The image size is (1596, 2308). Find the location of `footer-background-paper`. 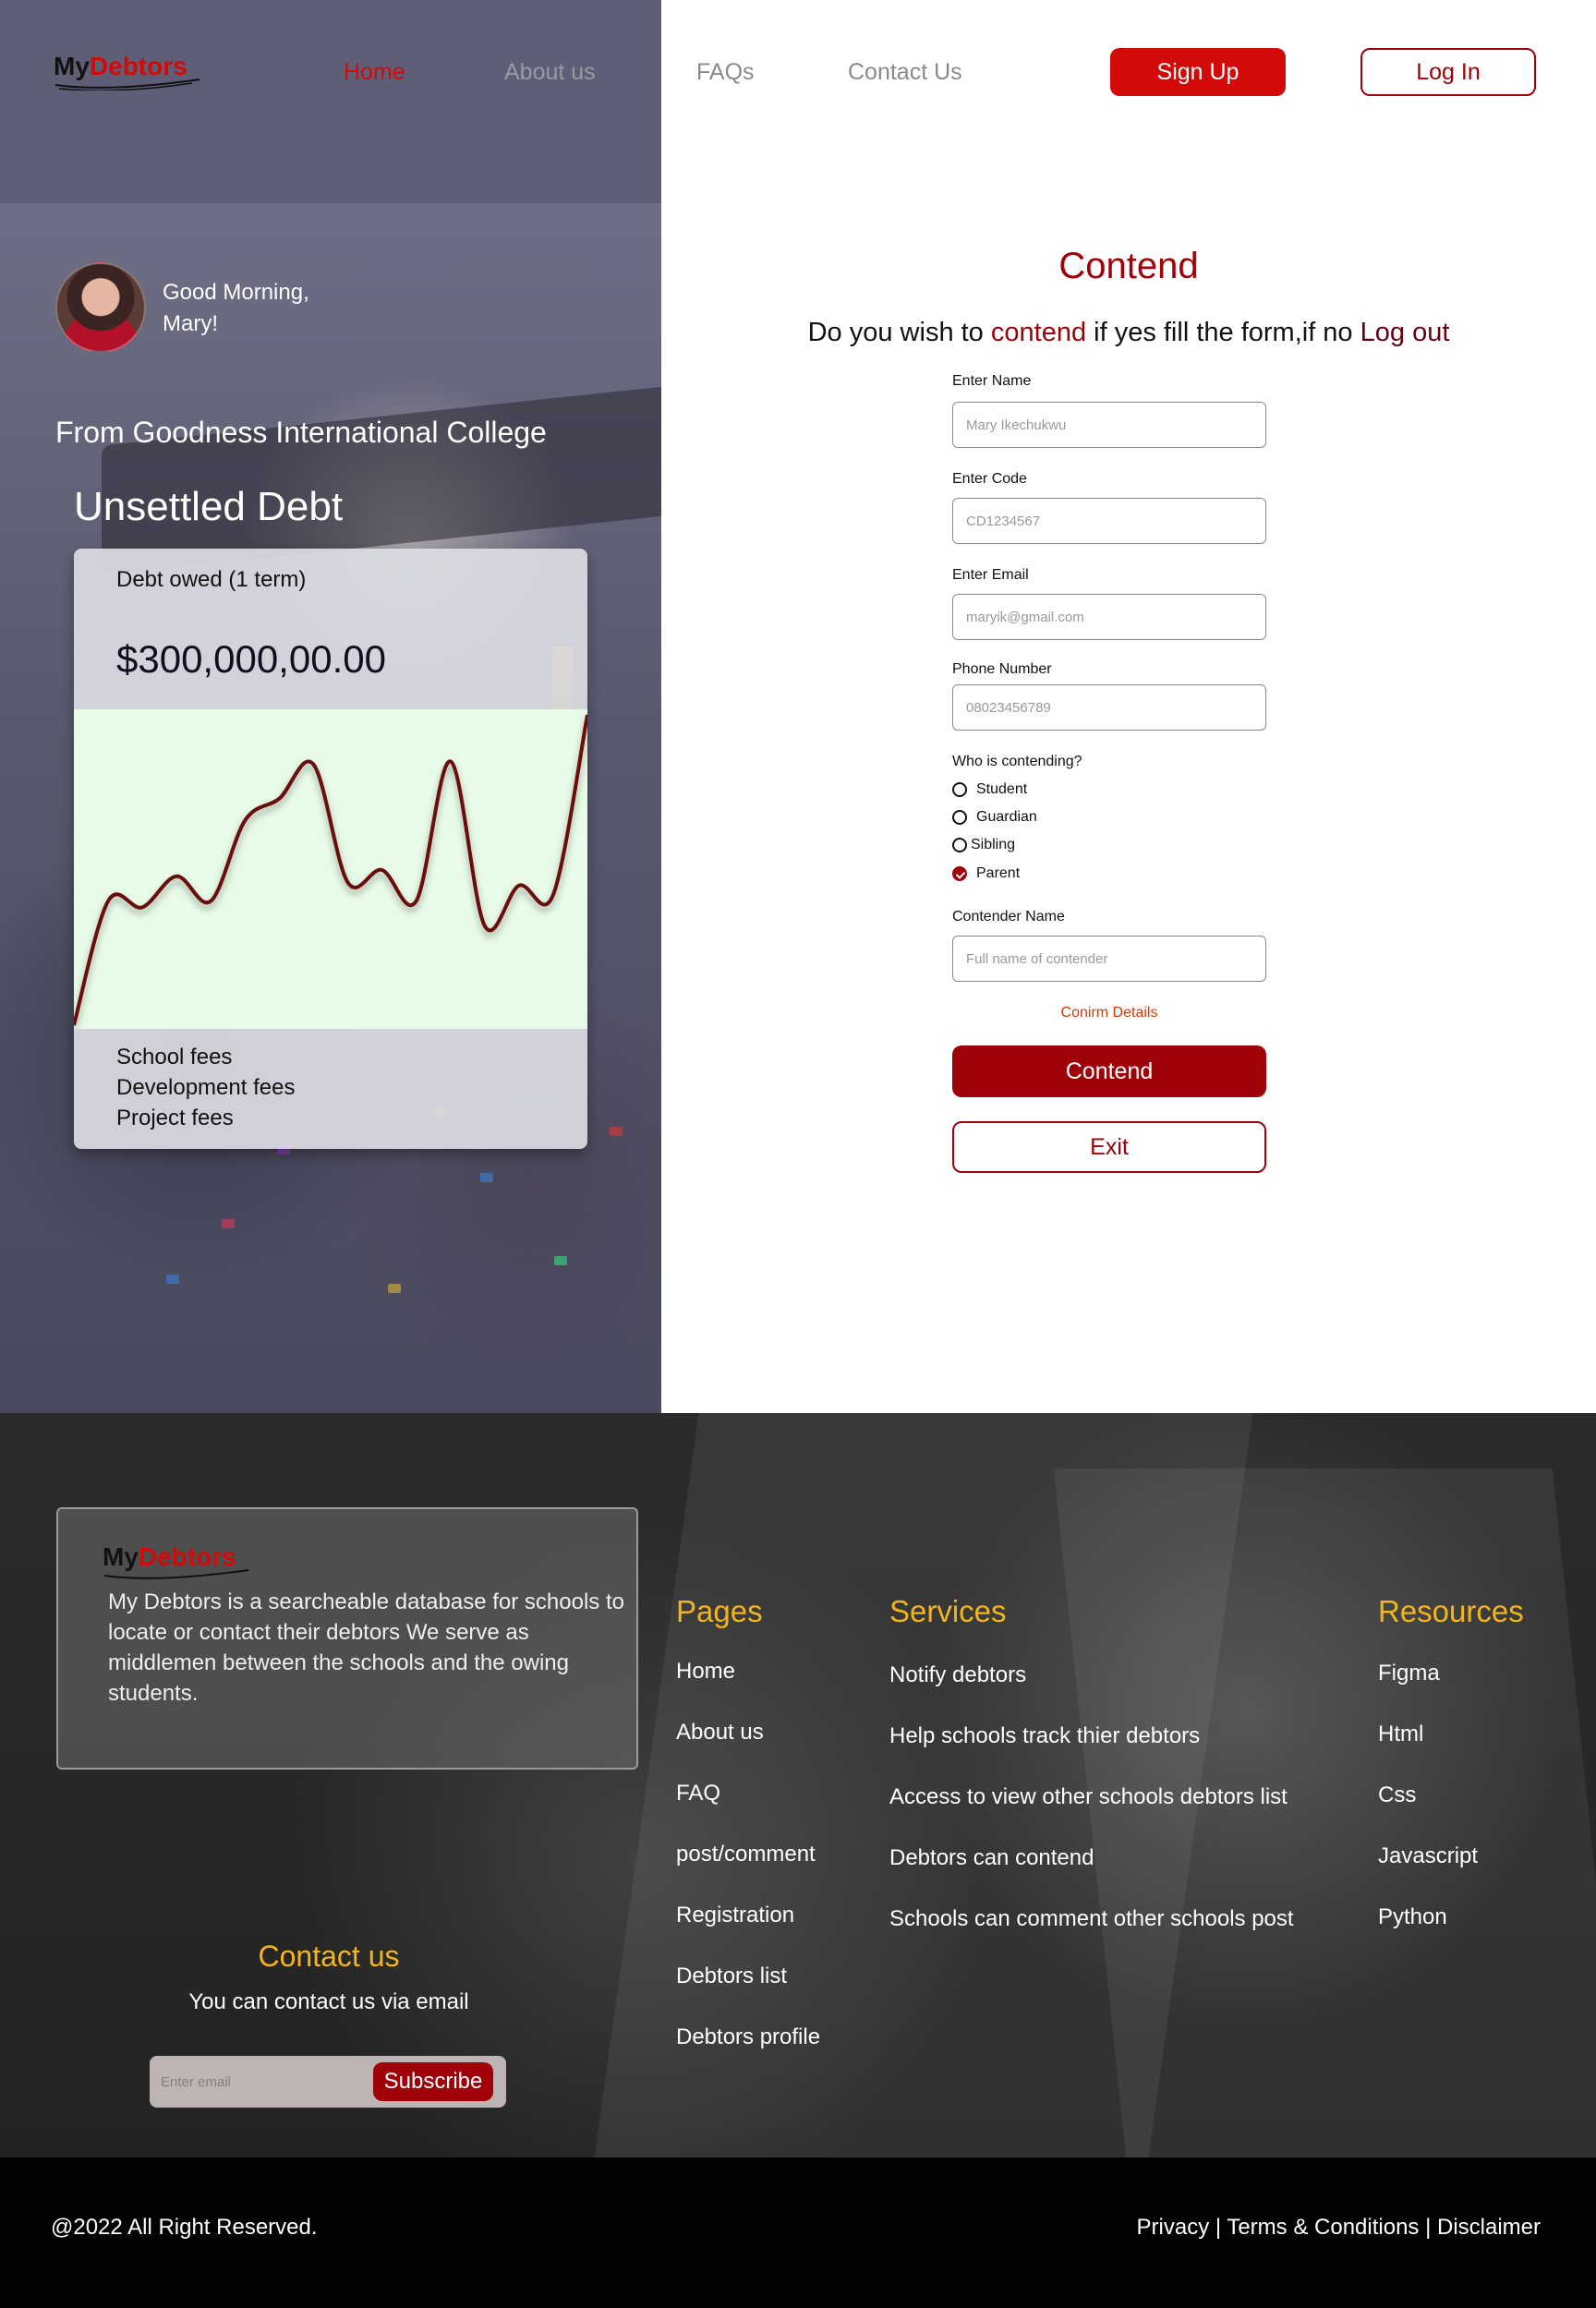

footer-background-paper is located at coordinates (1324, 1812).